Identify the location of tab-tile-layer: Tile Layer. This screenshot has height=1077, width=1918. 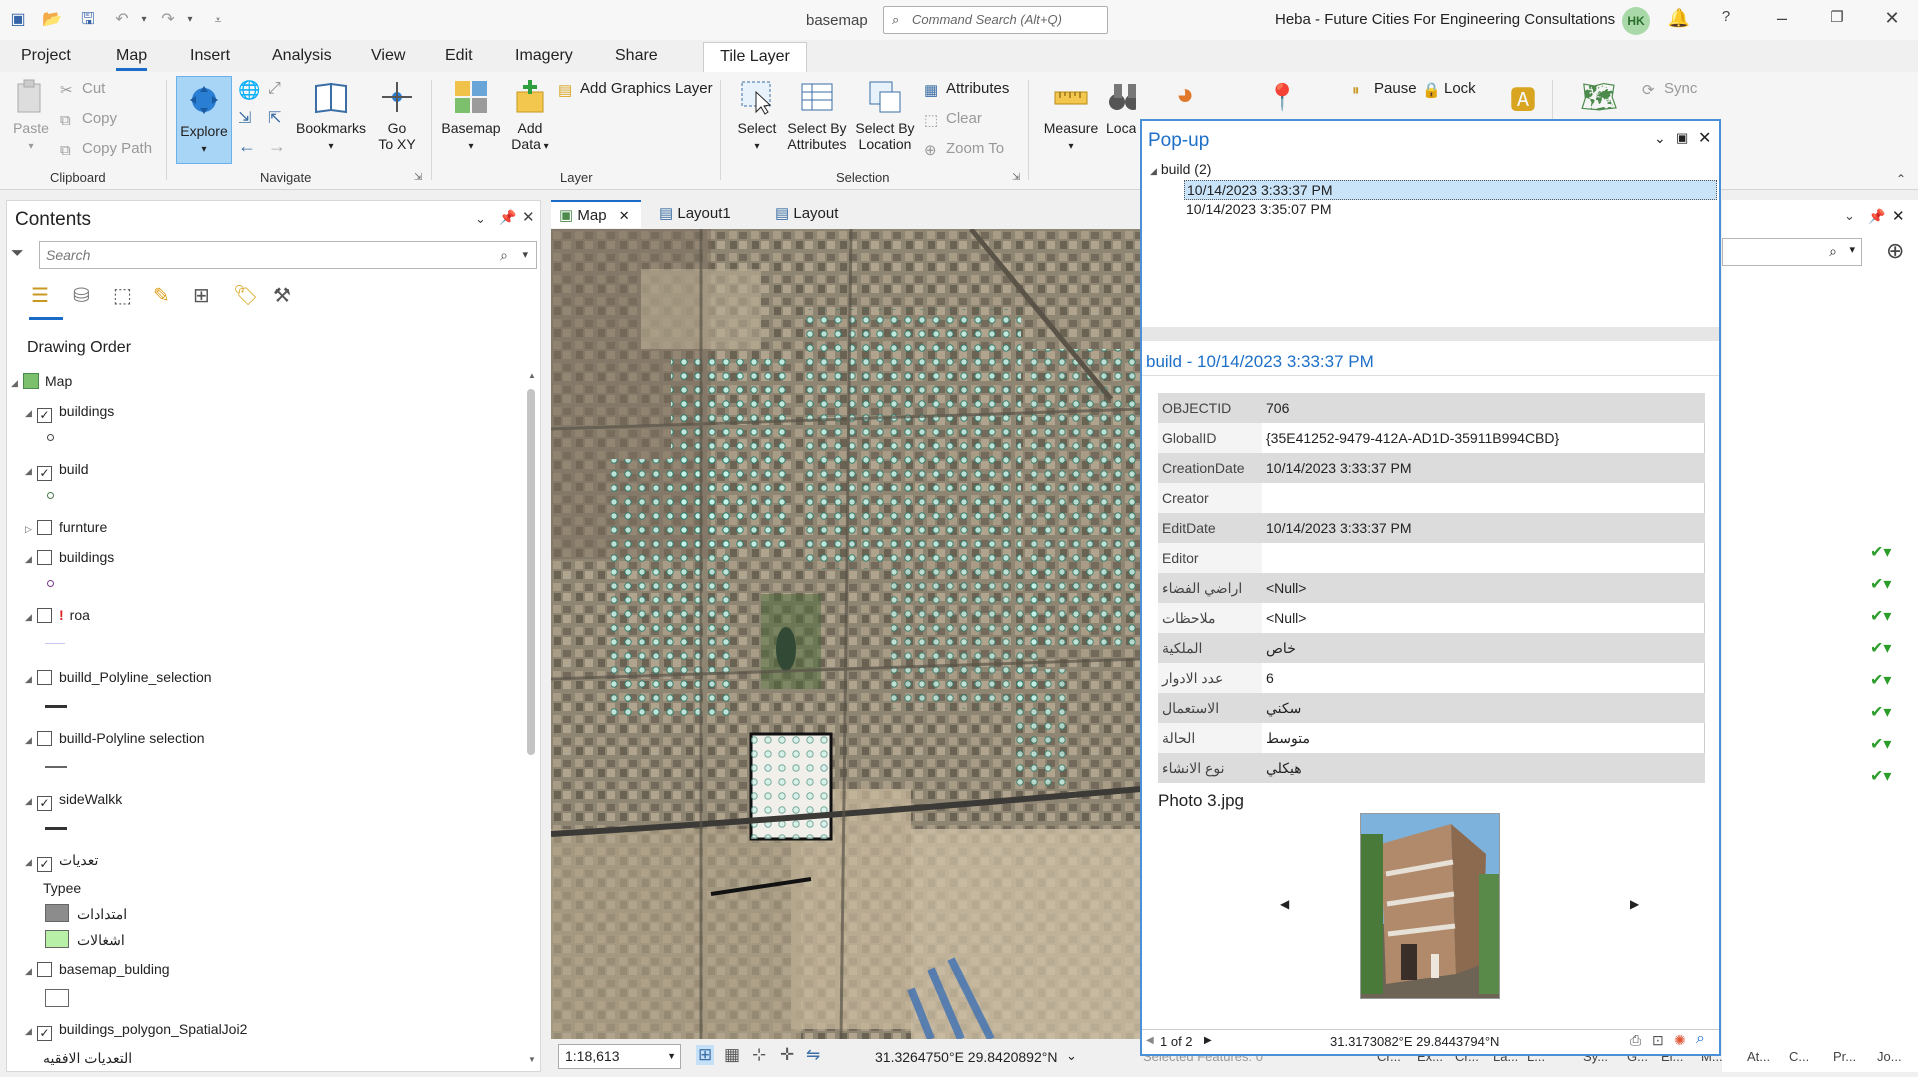
(755, 57).